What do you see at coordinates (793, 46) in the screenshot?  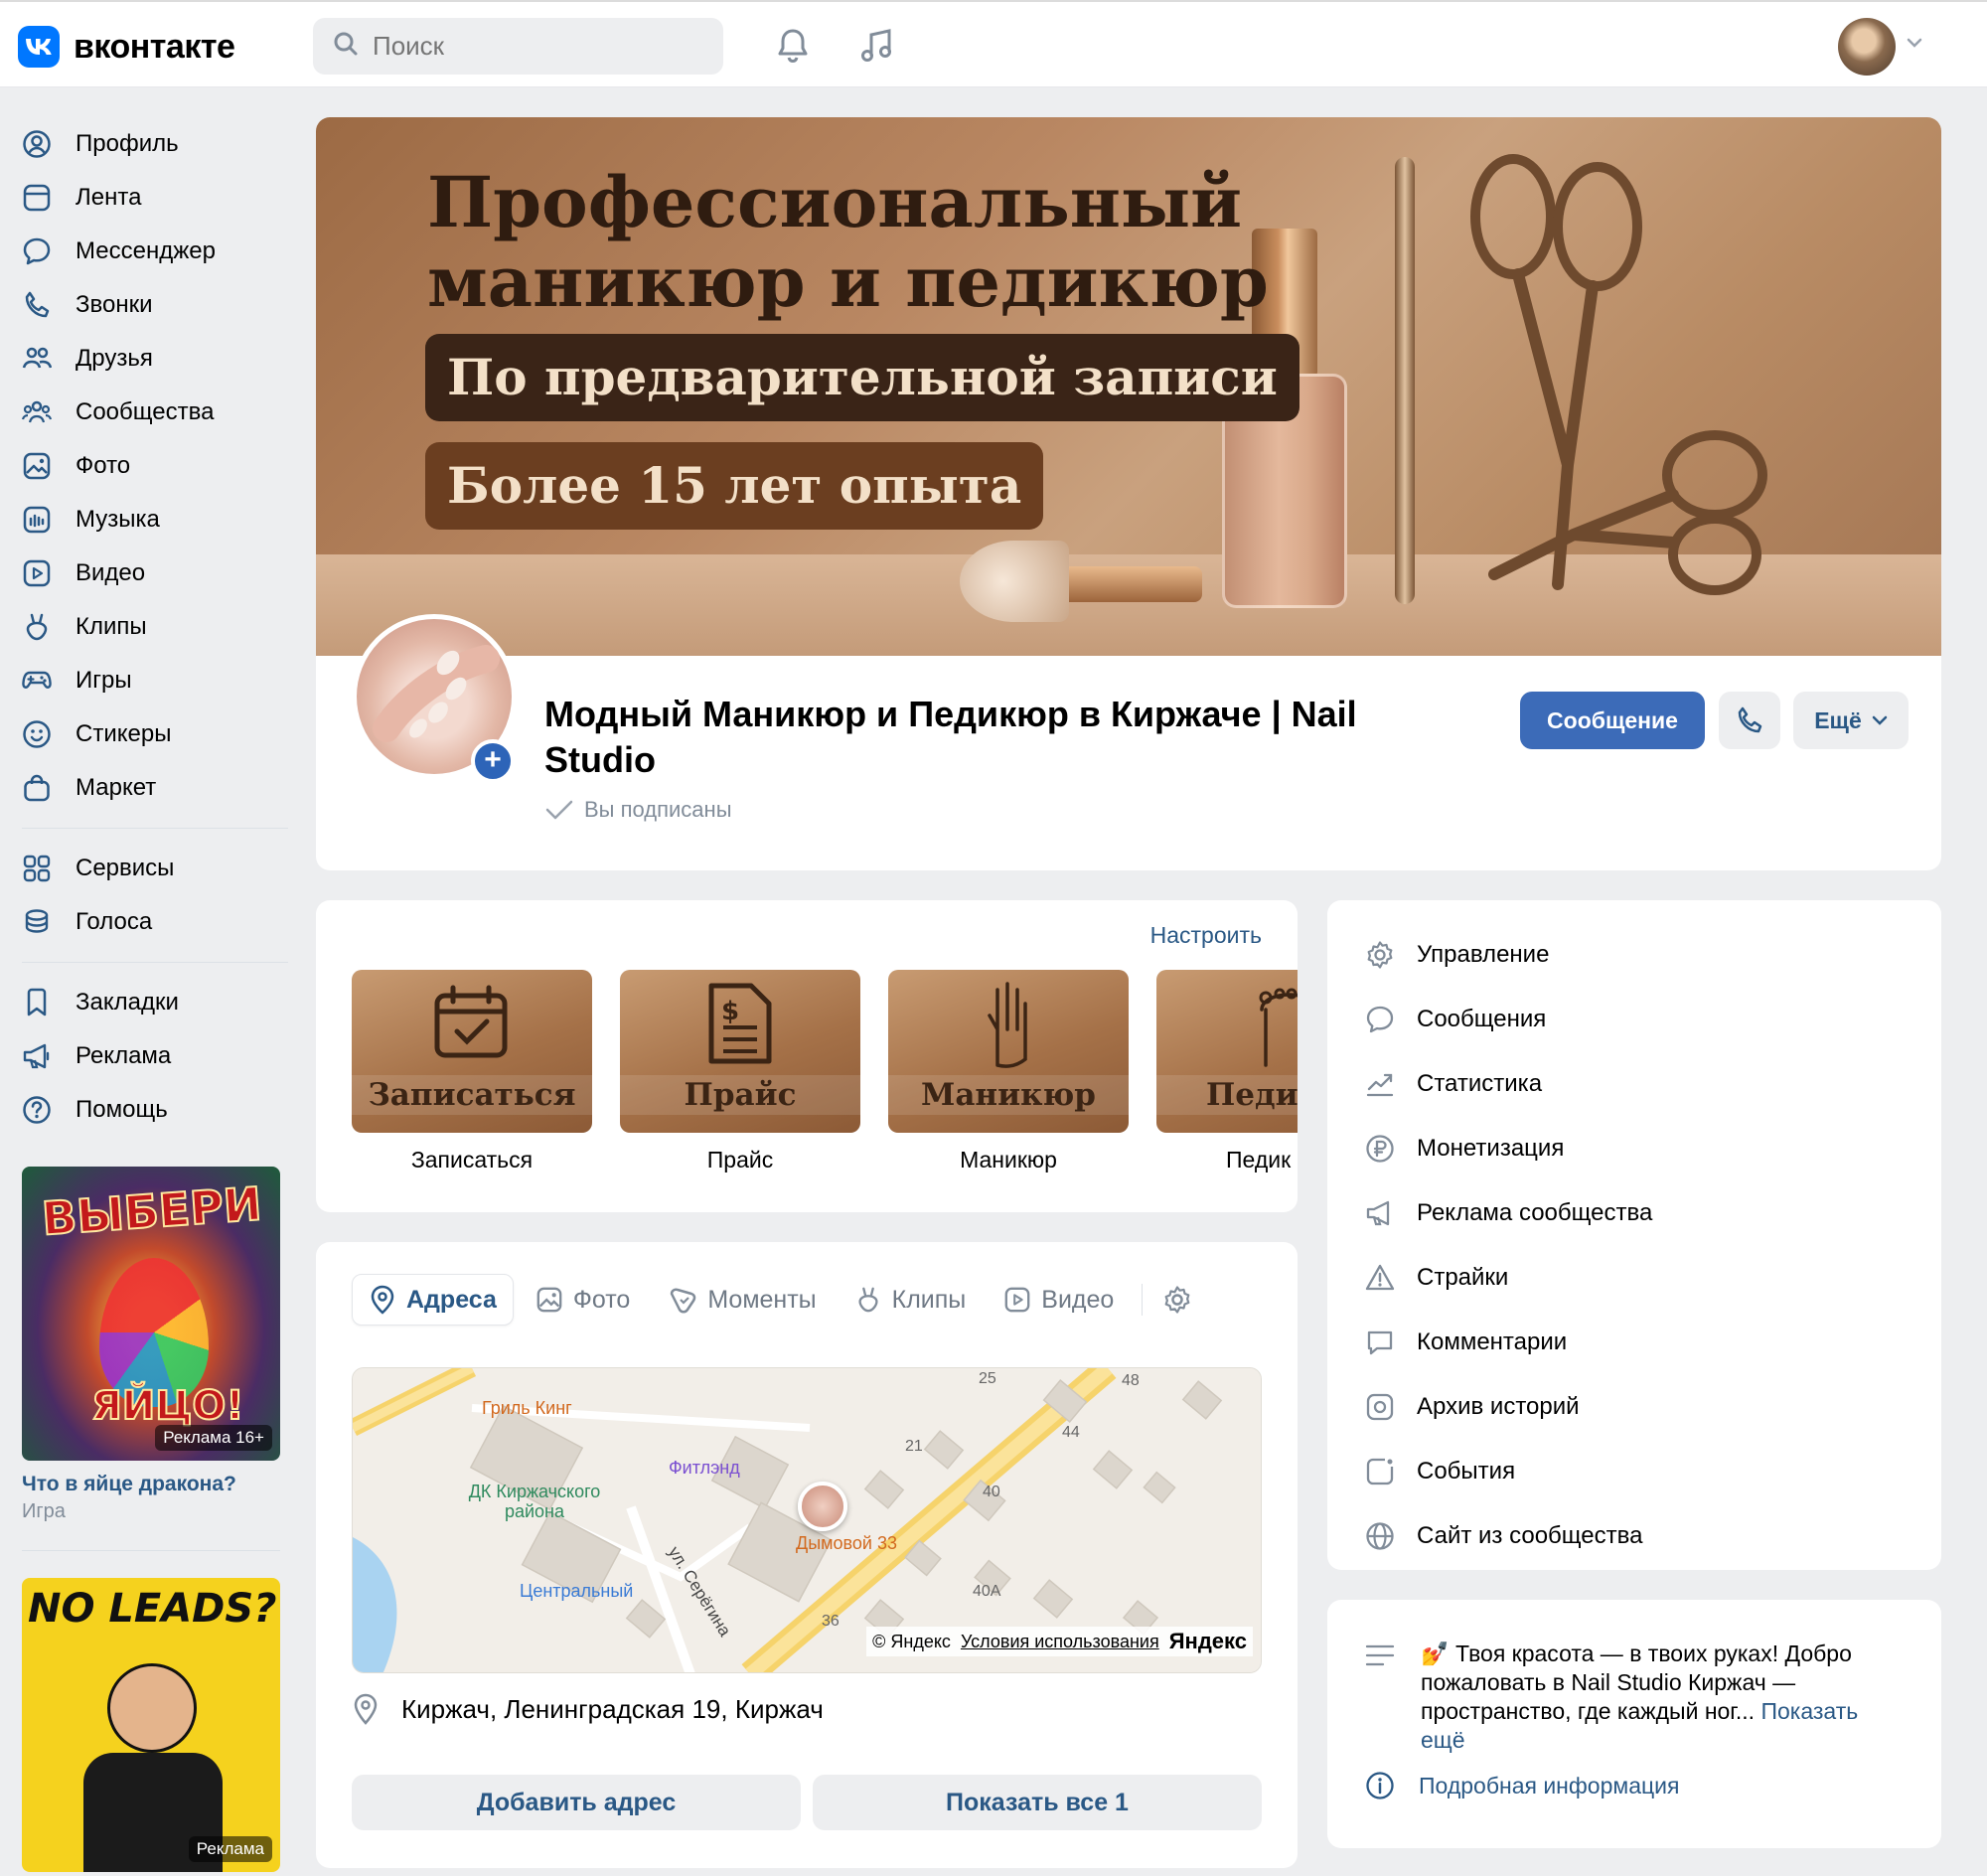 I see `bell-icon` at bounding box center [793, 46].